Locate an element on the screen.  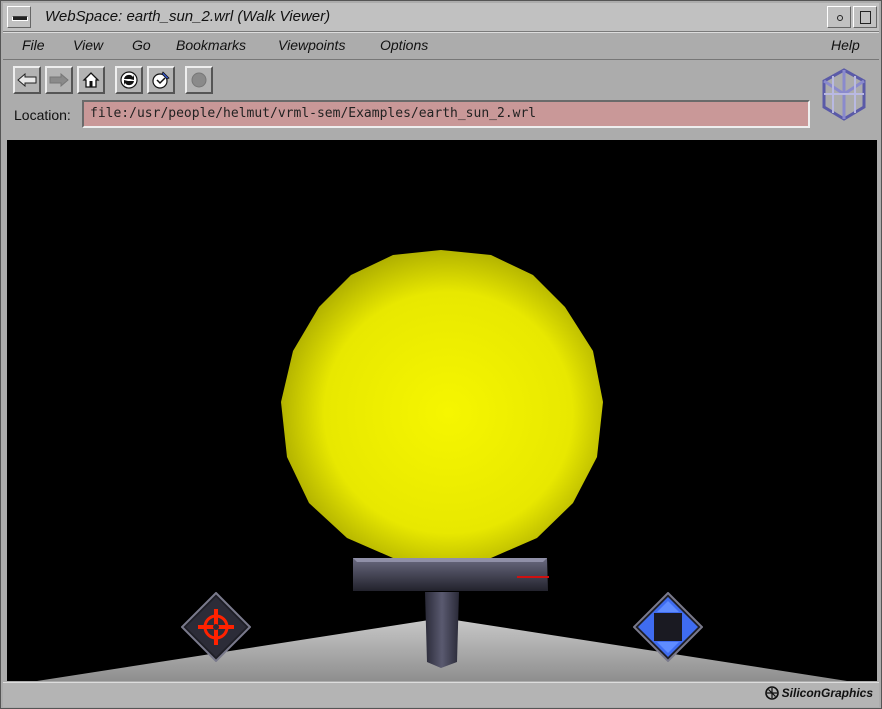
menu-bookmarks: Bookmarks is located at coordinates (211, 45).